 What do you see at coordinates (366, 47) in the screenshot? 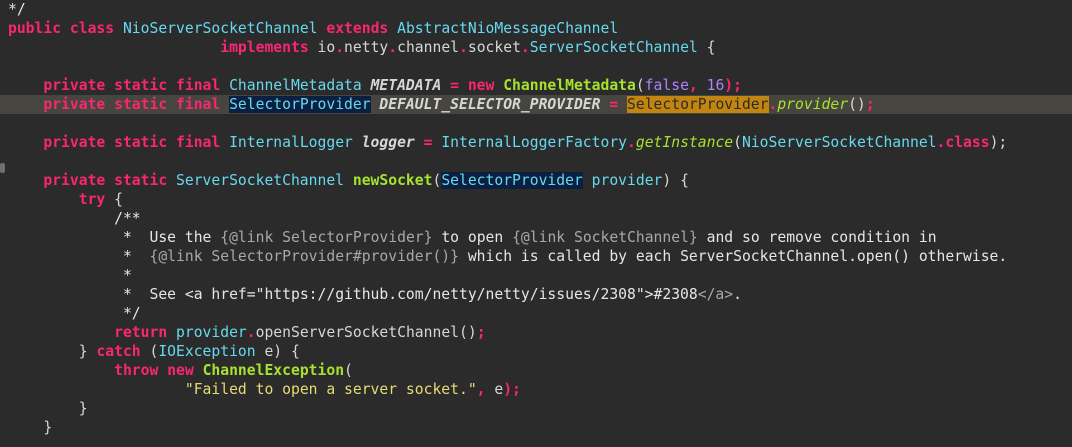
I see `code-token: netty` at bounding box center [366, 47].